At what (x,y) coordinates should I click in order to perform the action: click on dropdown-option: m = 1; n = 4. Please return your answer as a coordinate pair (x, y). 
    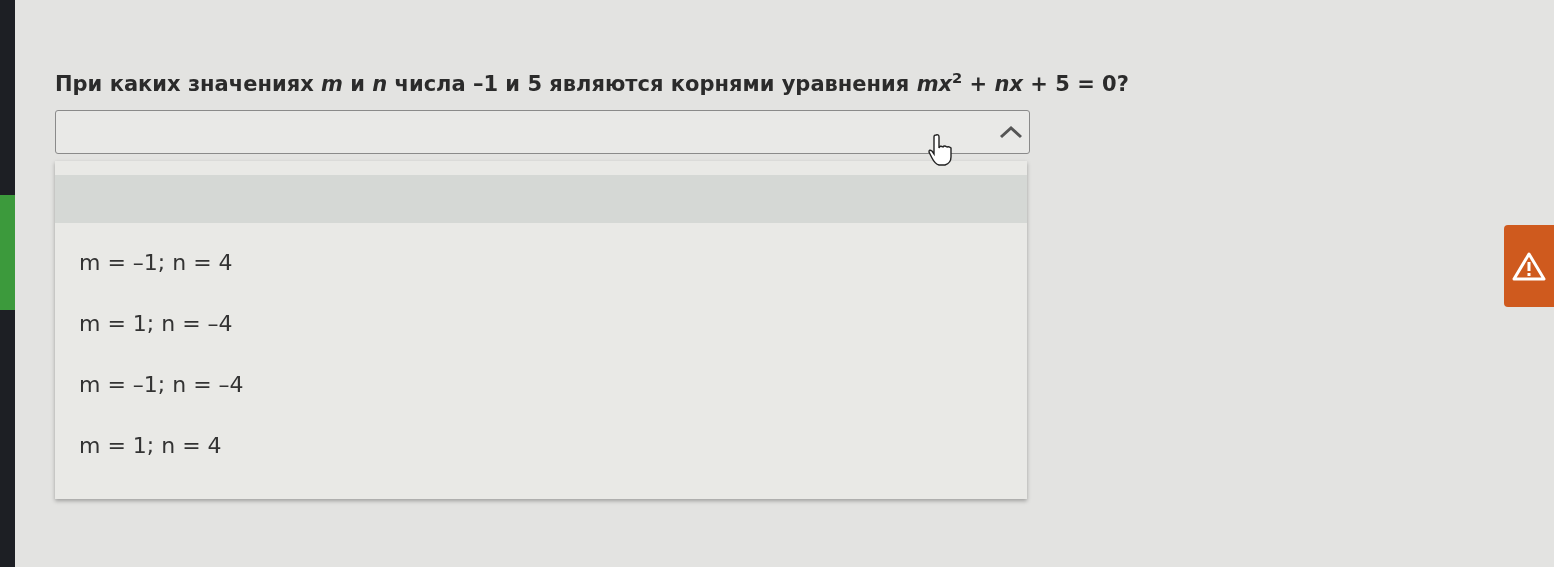
    Looking at the image, I should click on (541, 448).